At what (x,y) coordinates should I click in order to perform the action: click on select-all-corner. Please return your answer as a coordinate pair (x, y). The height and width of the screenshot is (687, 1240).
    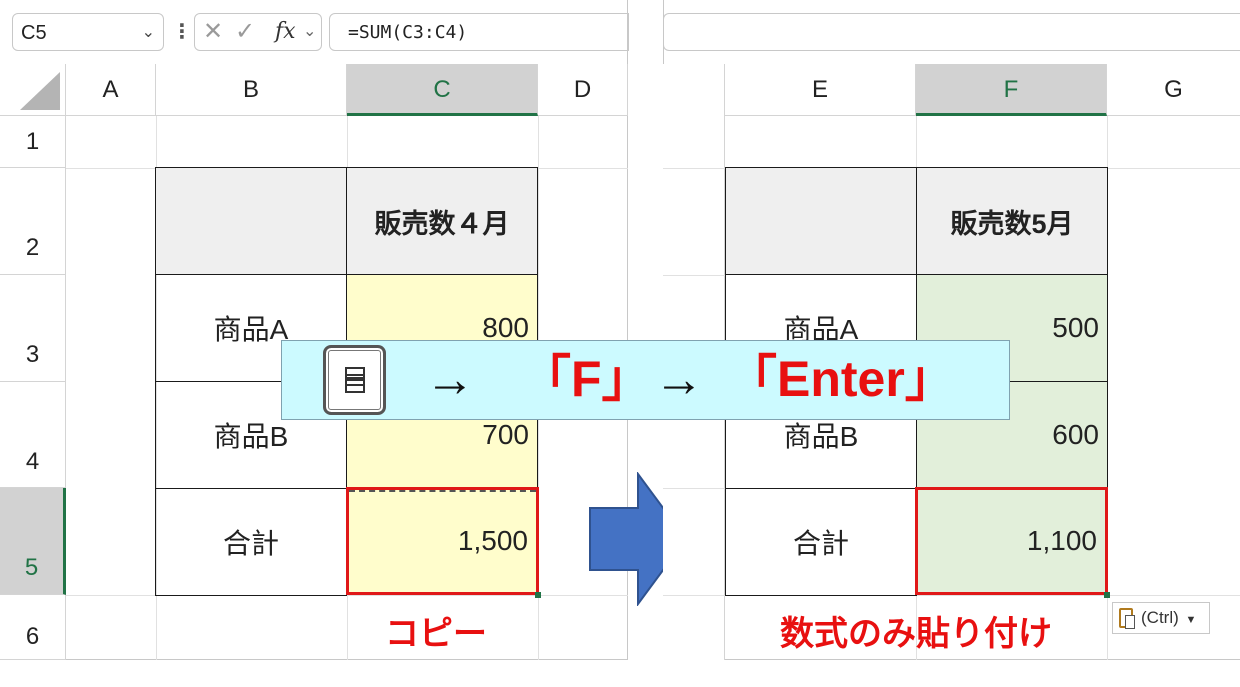
    Looking at the image, I should click on (33, 90).